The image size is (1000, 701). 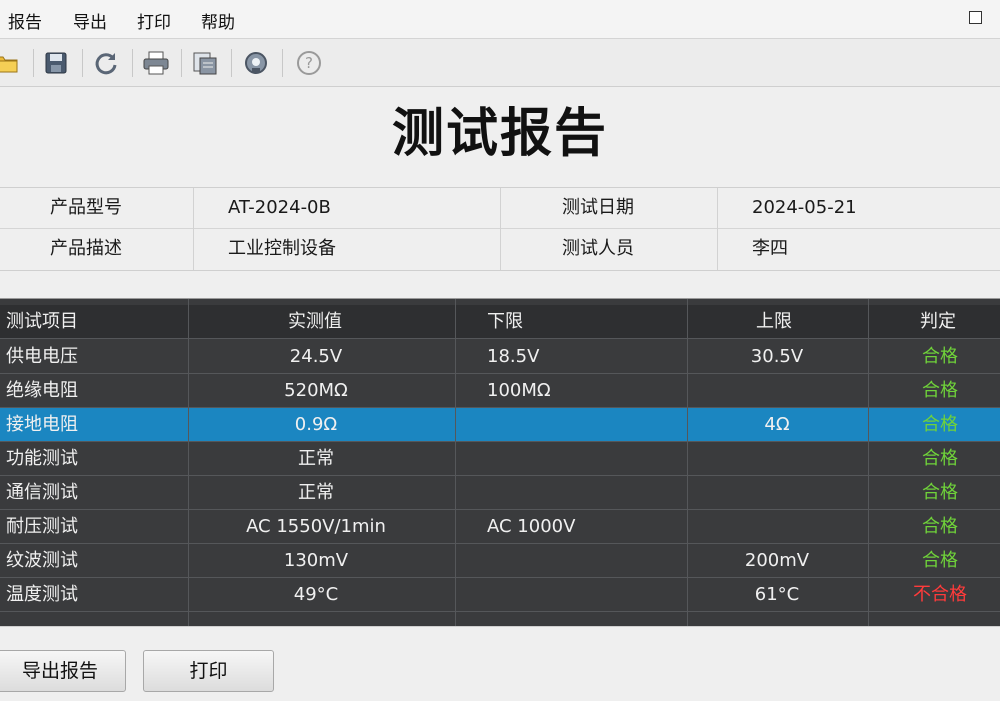 I want to click on cell-item: 供电电压, so click(x=42, y=356).